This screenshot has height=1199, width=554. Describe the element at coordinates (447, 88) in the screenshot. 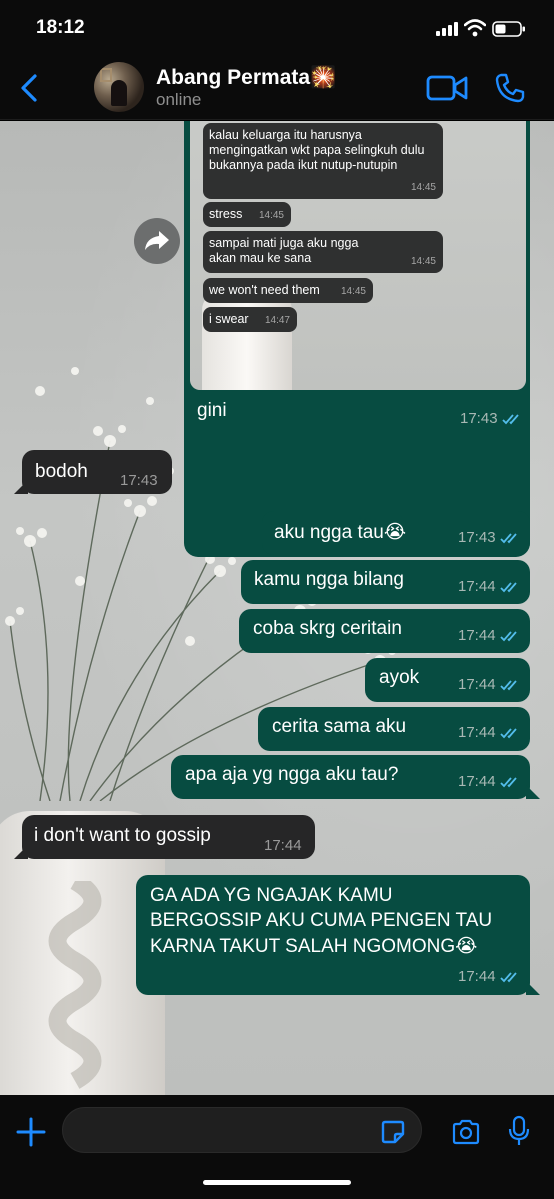

I see `video-call-icon` at that location.